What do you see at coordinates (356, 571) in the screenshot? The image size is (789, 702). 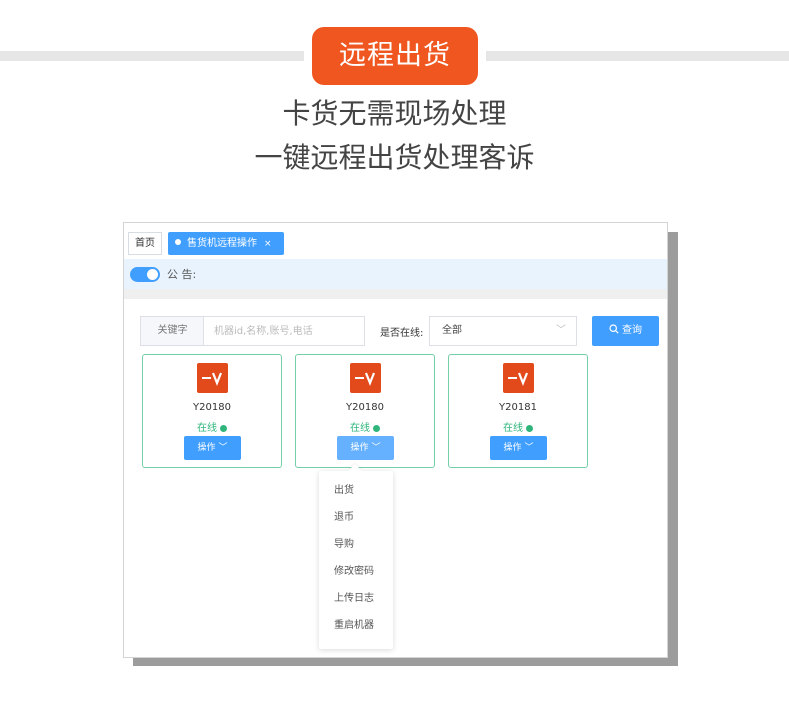 I see `menu-item-change-password: 修改密码` at bounding box center [356, 571].